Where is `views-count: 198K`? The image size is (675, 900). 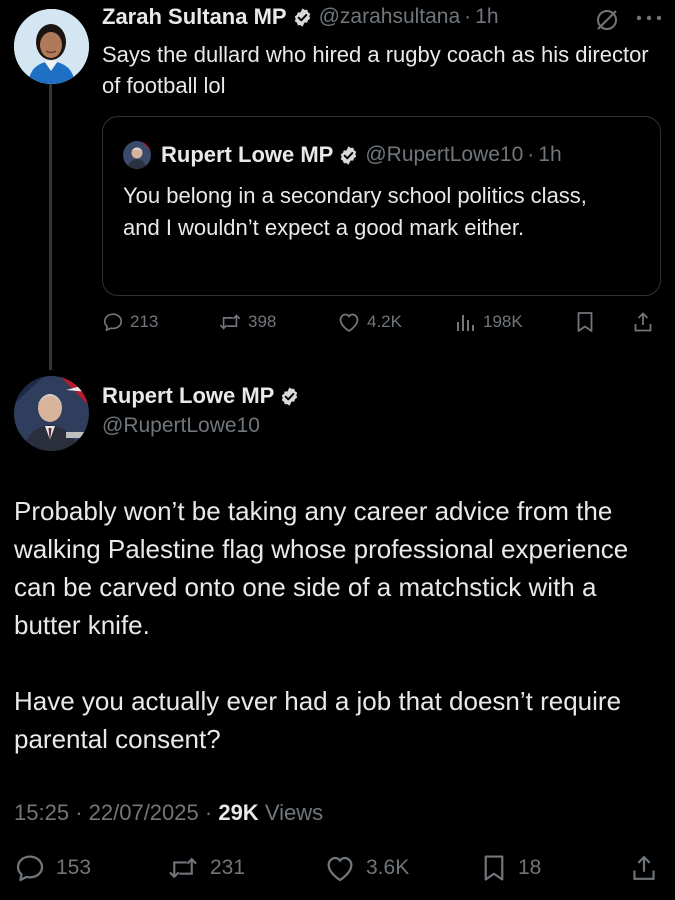
views-count: 198K is located at coordinates (503, 321).